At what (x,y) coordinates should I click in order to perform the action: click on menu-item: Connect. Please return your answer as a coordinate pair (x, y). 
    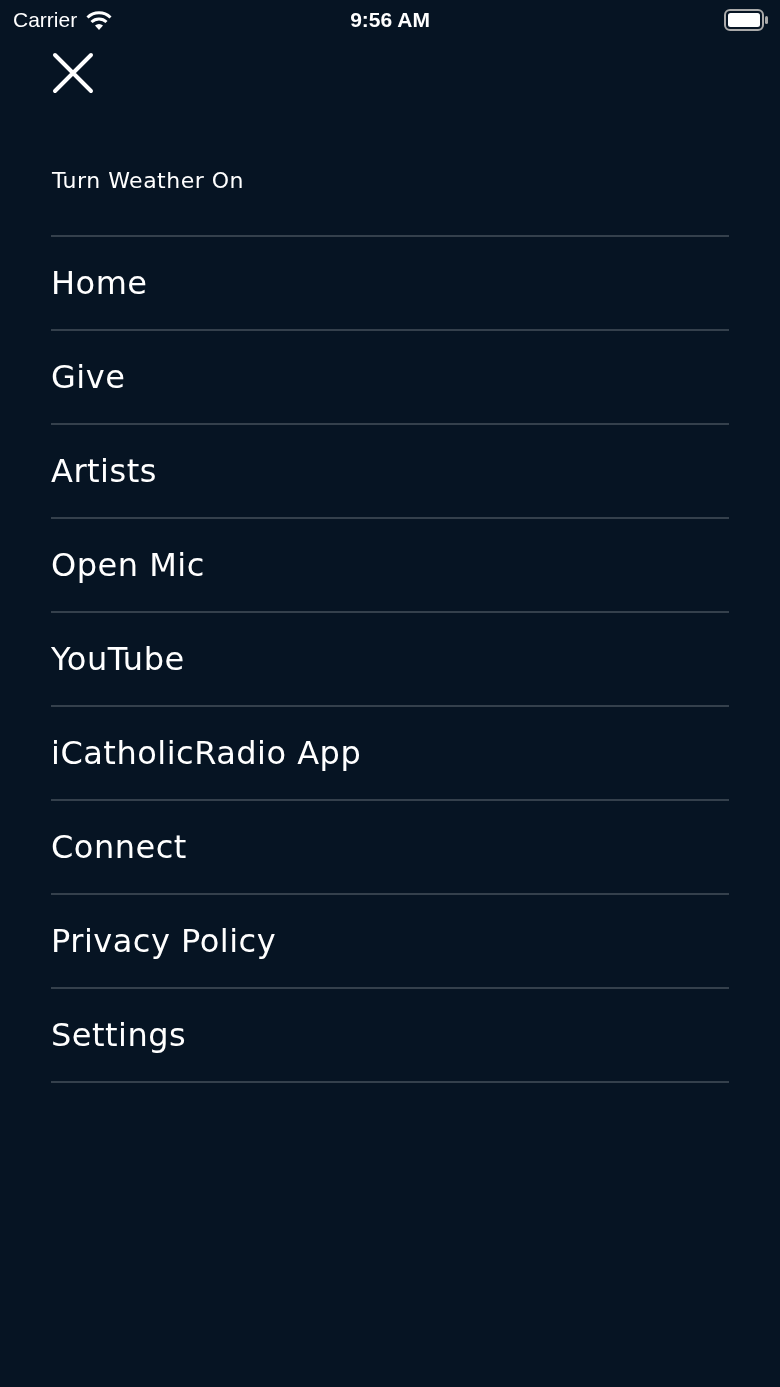
    Looking at the image, I should click on (119, 847).